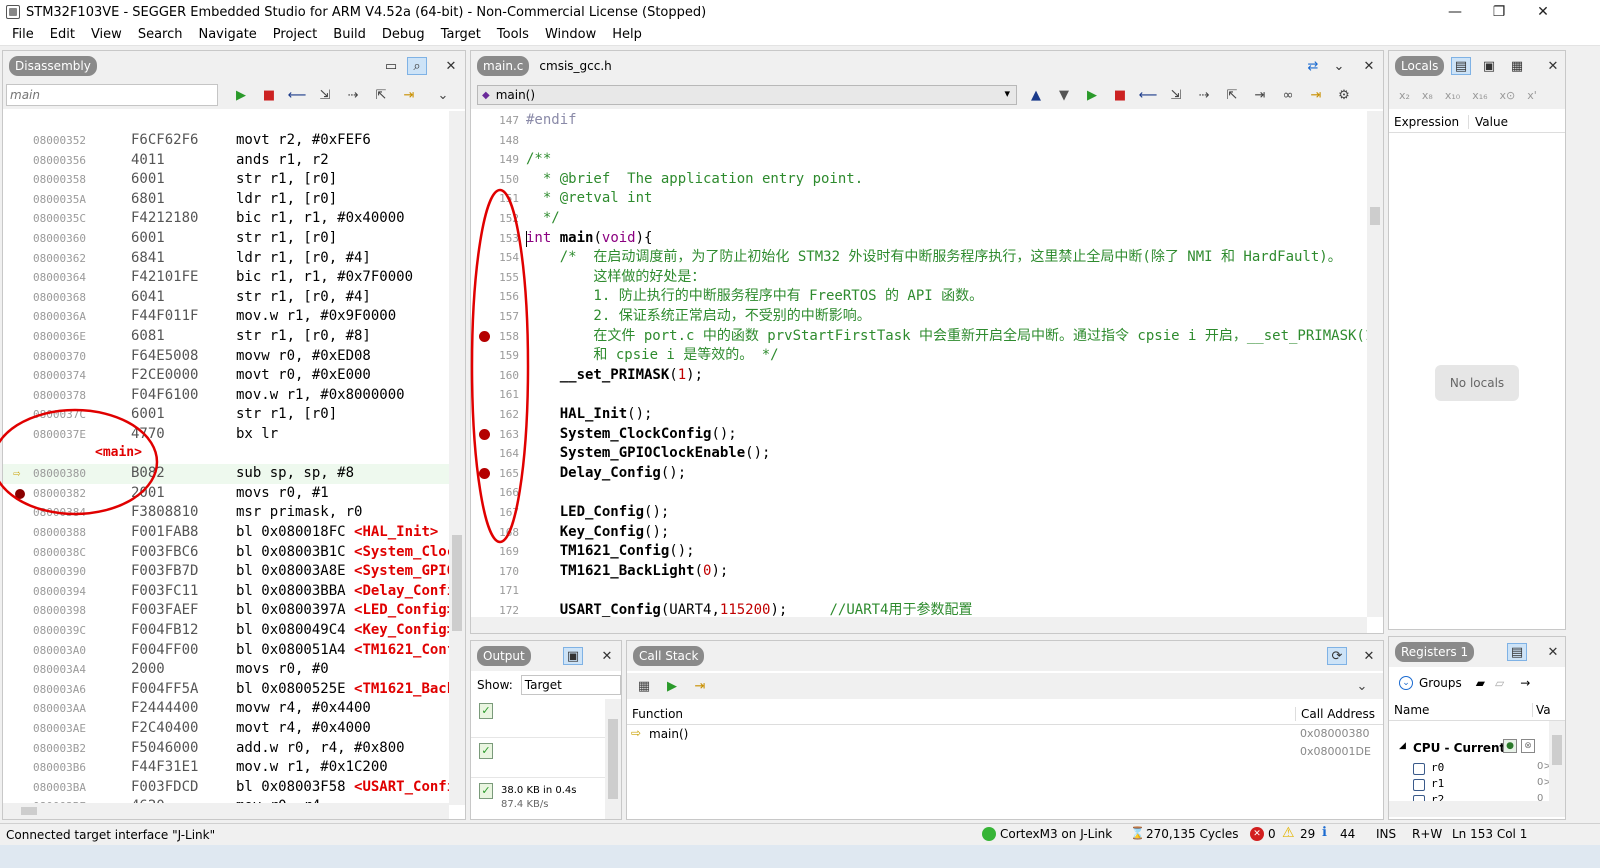 The image size is (1600, 868). What do you see at coordinates (747, 95) in the screenshot?
I see `function-select: ◆ main() ▾` at bounding box center [747, 95].